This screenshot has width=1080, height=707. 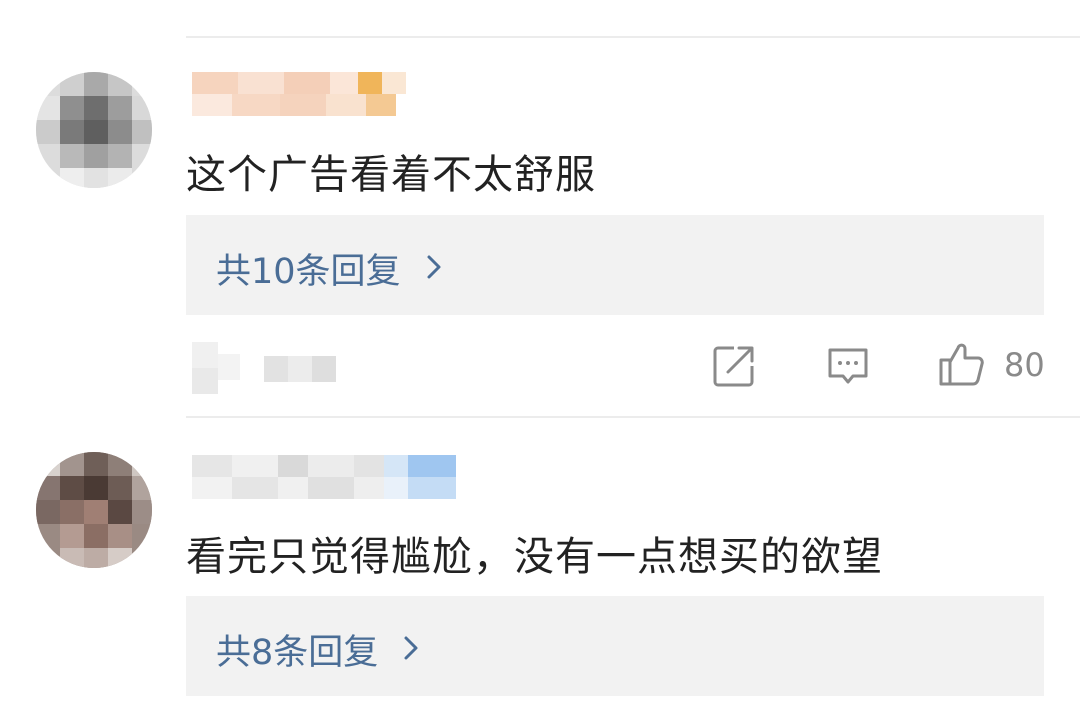 I want to click on reply-link: 共10条回复, so click(x=329, y=268).